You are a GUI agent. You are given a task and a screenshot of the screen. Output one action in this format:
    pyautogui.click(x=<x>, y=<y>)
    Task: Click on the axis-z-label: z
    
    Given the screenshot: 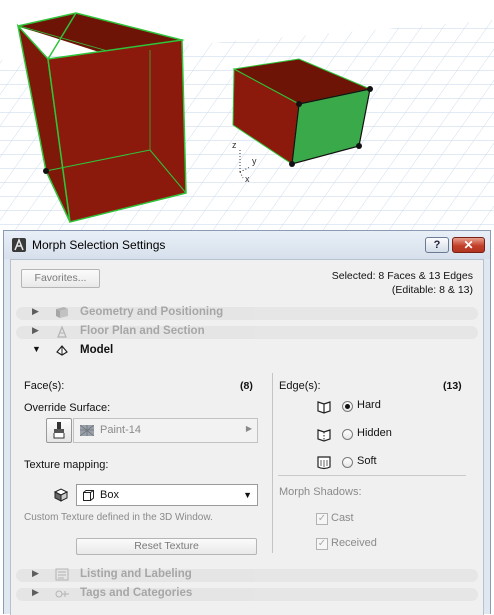 What is the action you would take?
    pyautogui.click(x=234, y=145)
    